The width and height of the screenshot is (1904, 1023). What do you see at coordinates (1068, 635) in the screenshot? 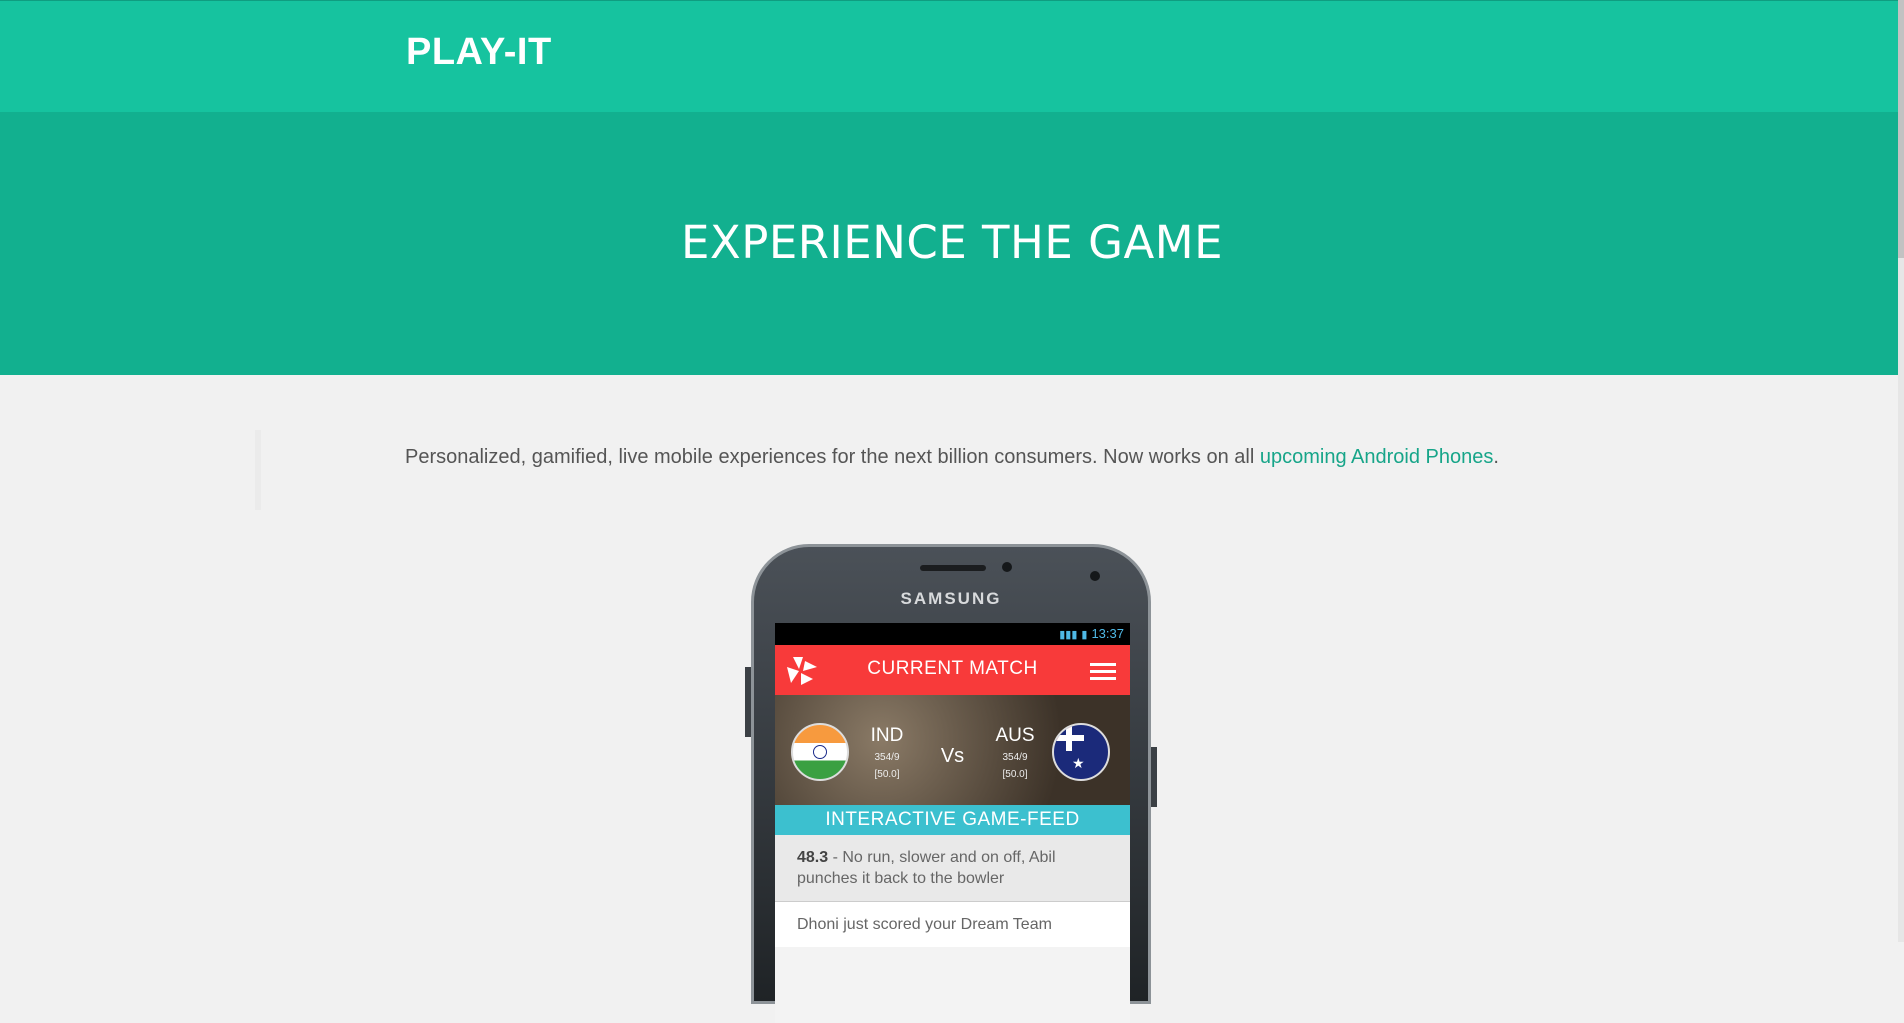
I see `signal-icon: ▮▮▮` at bounding box center [1068, 635].